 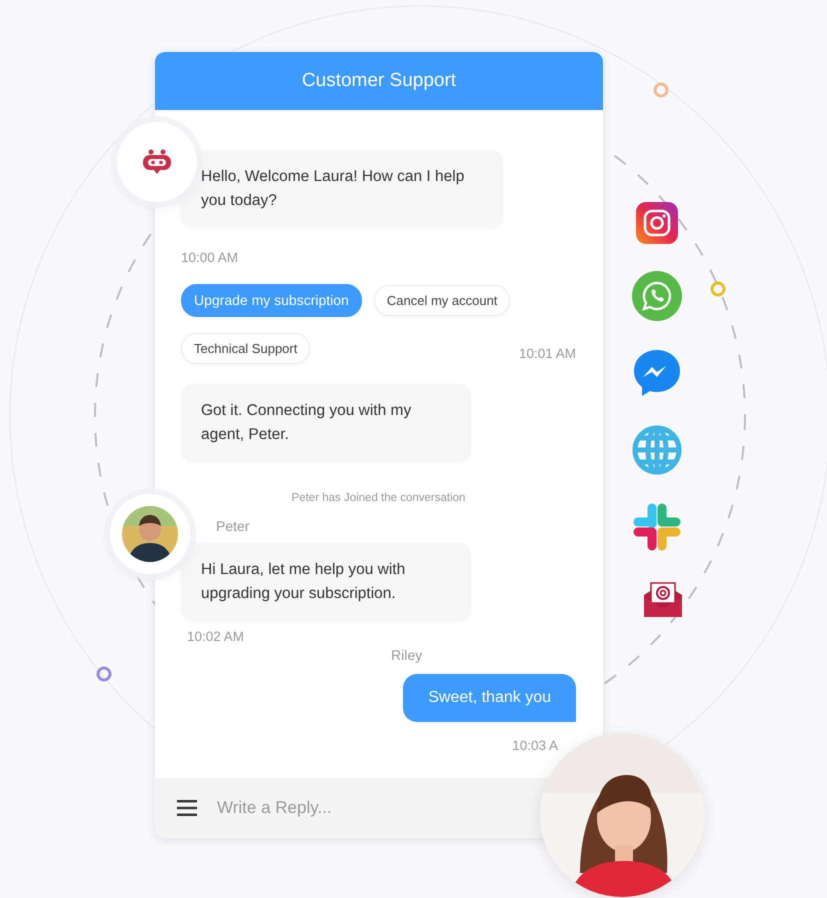 What do you see at coordinates (657, 223) in the screenshot?
I see `camera-icon` at bounding box center [657, 223].